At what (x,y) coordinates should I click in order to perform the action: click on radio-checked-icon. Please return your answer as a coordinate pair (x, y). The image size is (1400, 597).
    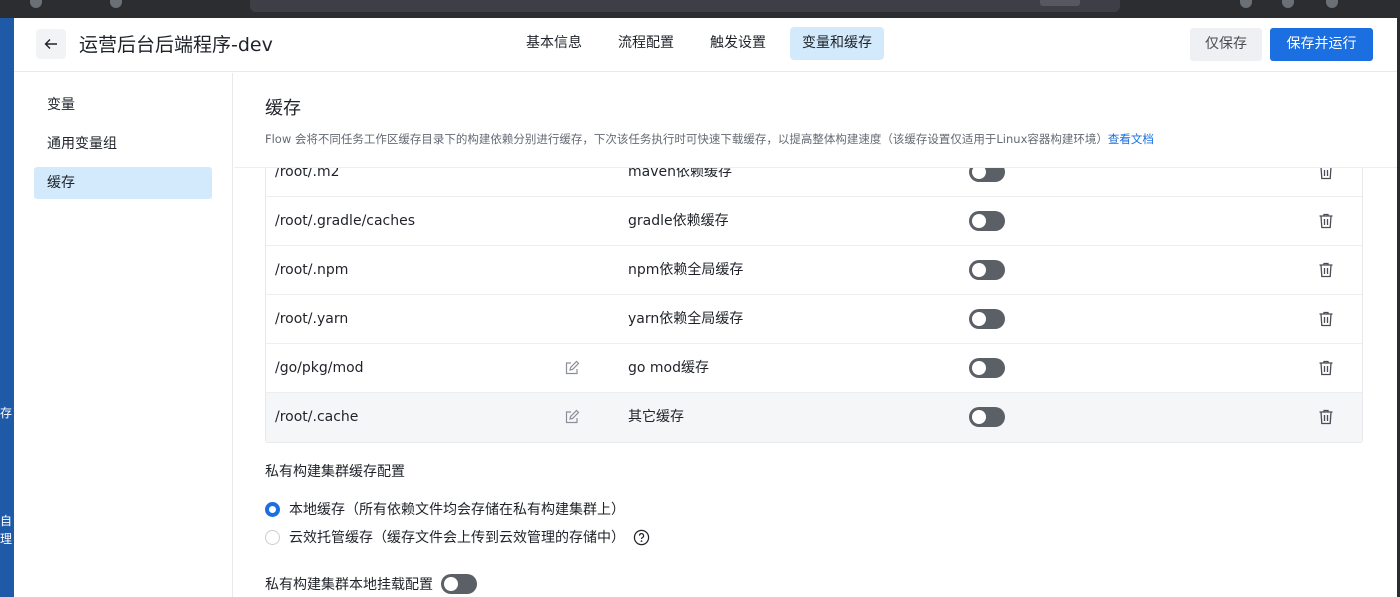
    Looking at the image, I should click on (272, 509).